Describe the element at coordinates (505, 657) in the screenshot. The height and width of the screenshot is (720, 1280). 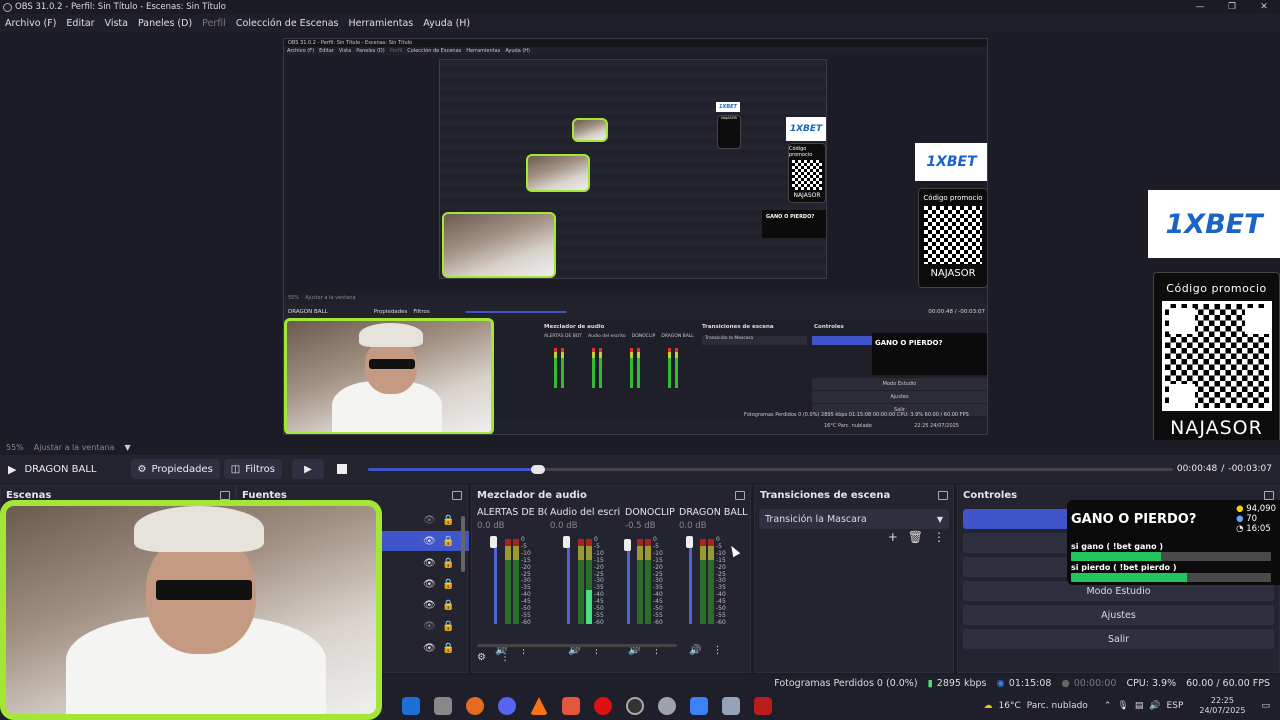
I see `mixer-menu-icon: ⋮` at that location.